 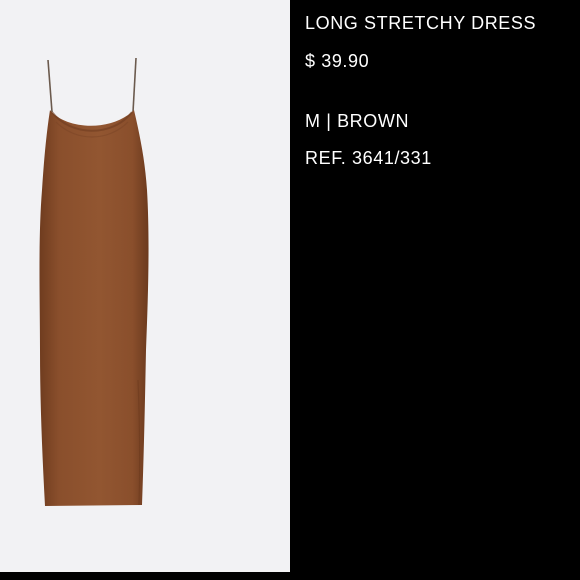 What do you see at coordinates (368, 158) in the screenshot?
I see `product-reference: REF. 3641/331` at bounding box center [368, 158].